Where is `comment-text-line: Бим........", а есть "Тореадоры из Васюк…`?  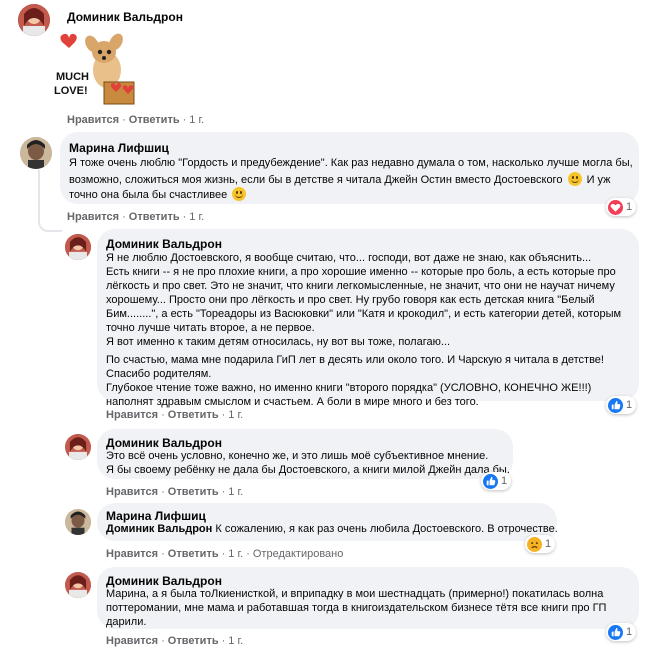 comment-text-line: Бим........", а есть "Тореадоры из Васюк… is located at coordinates (364, 314).